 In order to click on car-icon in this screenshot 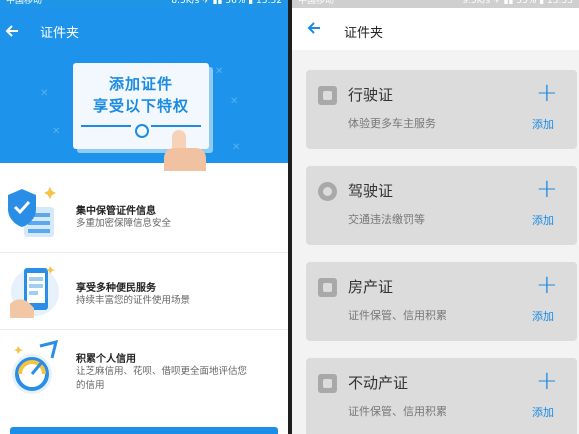, I will do `click(327, 95)`.